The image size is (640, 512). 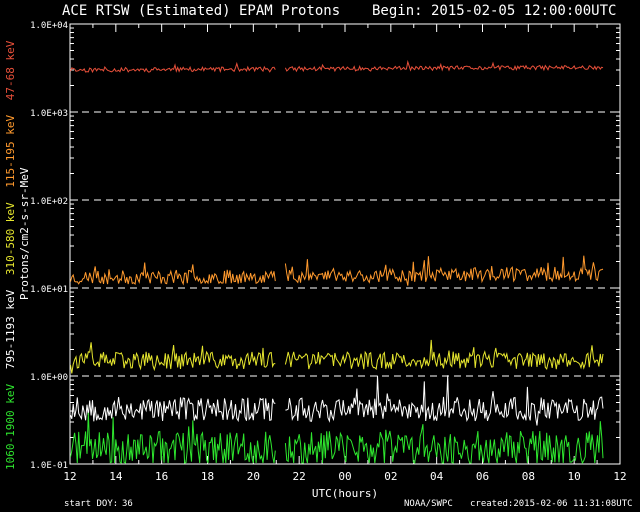 What do you see at coordinates (10, 427) in the screenshot?
I see `label-ch-1060-1900: 1060-1900 keV` at bounding box center [10, 427].